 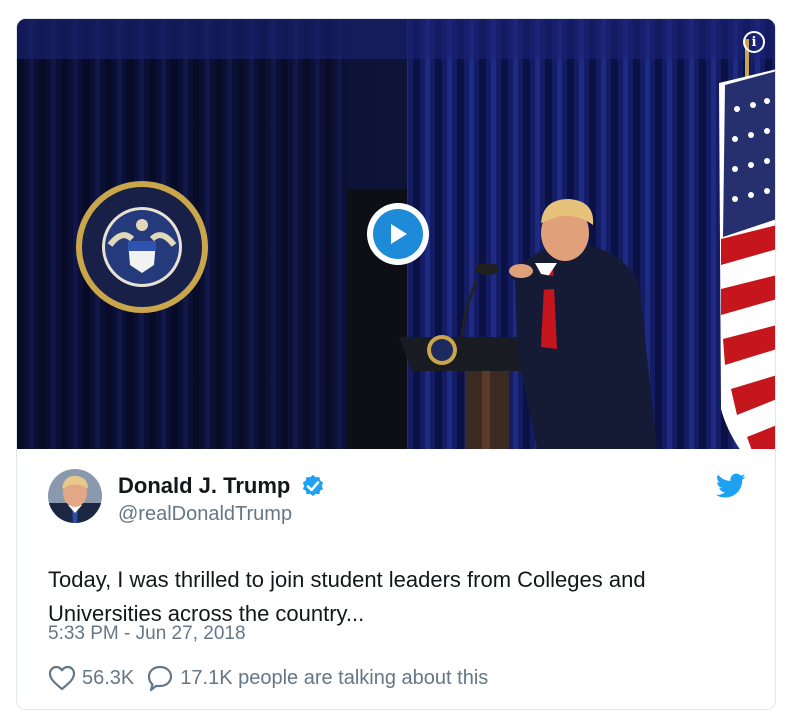 I want to click on info-icon: i, so click(x=754, y=42).